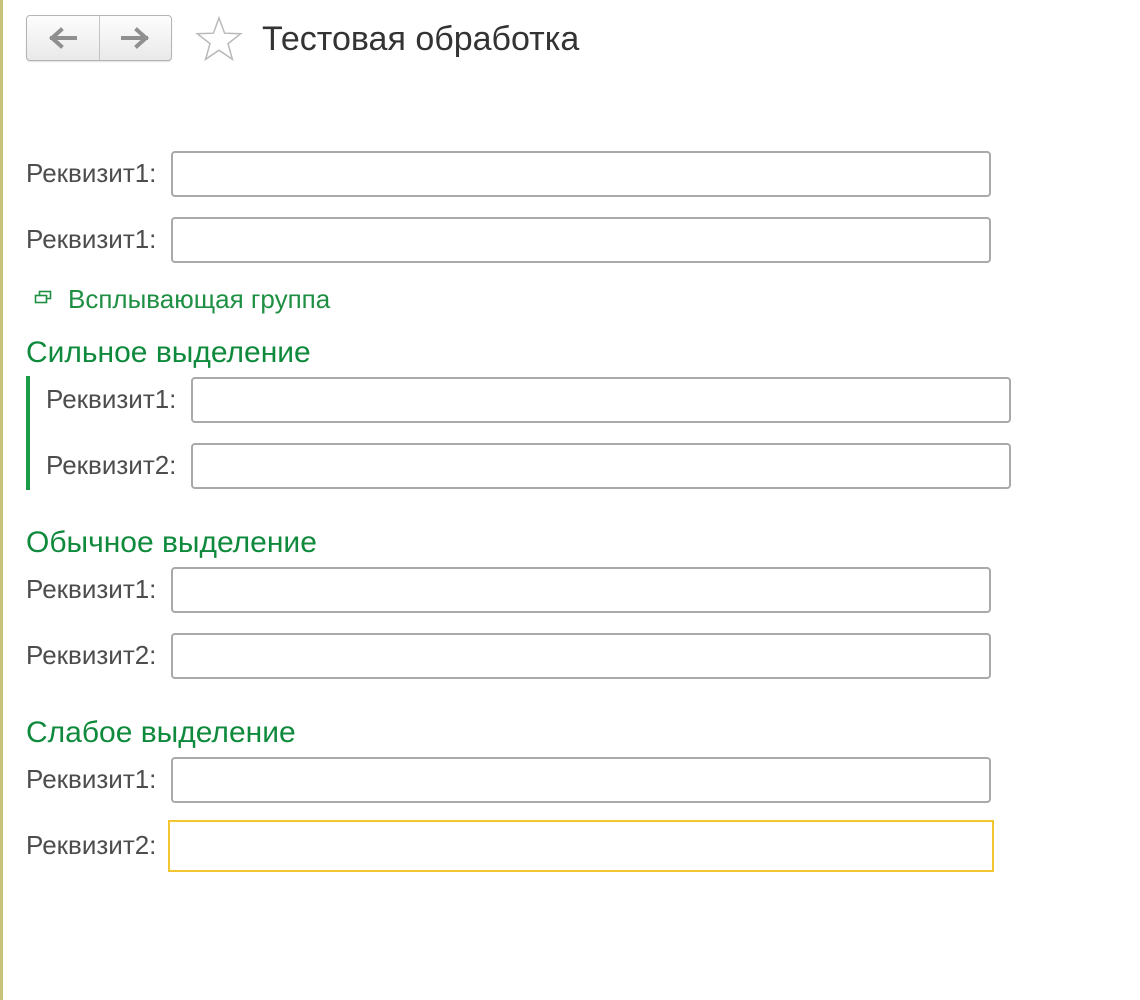  Describe the element at coordinates (581, 174) in the screenshot. I see `rekvizit1-input` at that location.